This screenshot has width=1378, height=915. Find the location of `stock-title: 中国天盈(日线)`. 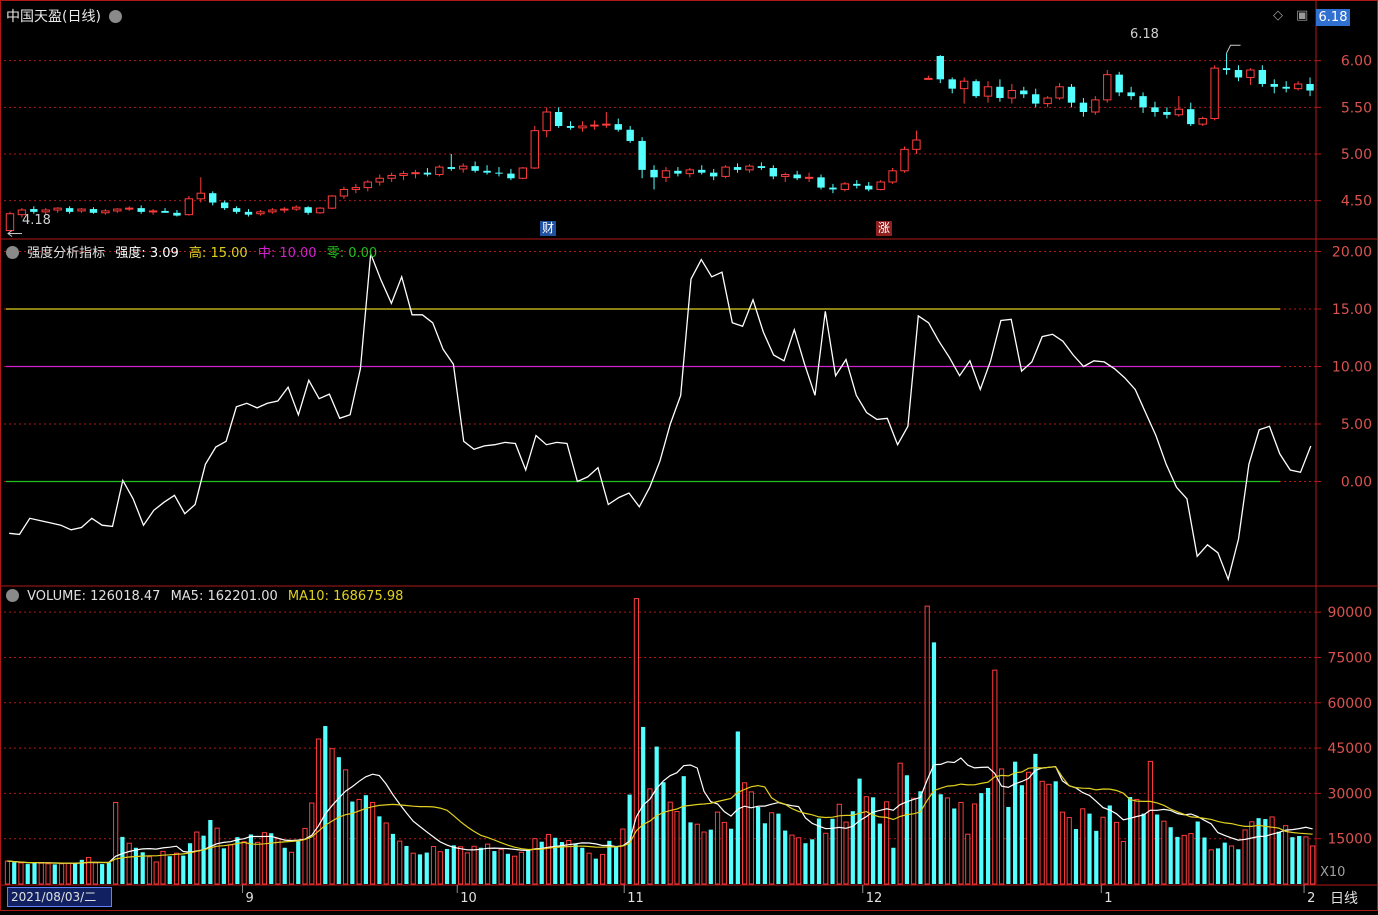

stock-title: 中国天盈(日线) is located at coordinates (66, 16).